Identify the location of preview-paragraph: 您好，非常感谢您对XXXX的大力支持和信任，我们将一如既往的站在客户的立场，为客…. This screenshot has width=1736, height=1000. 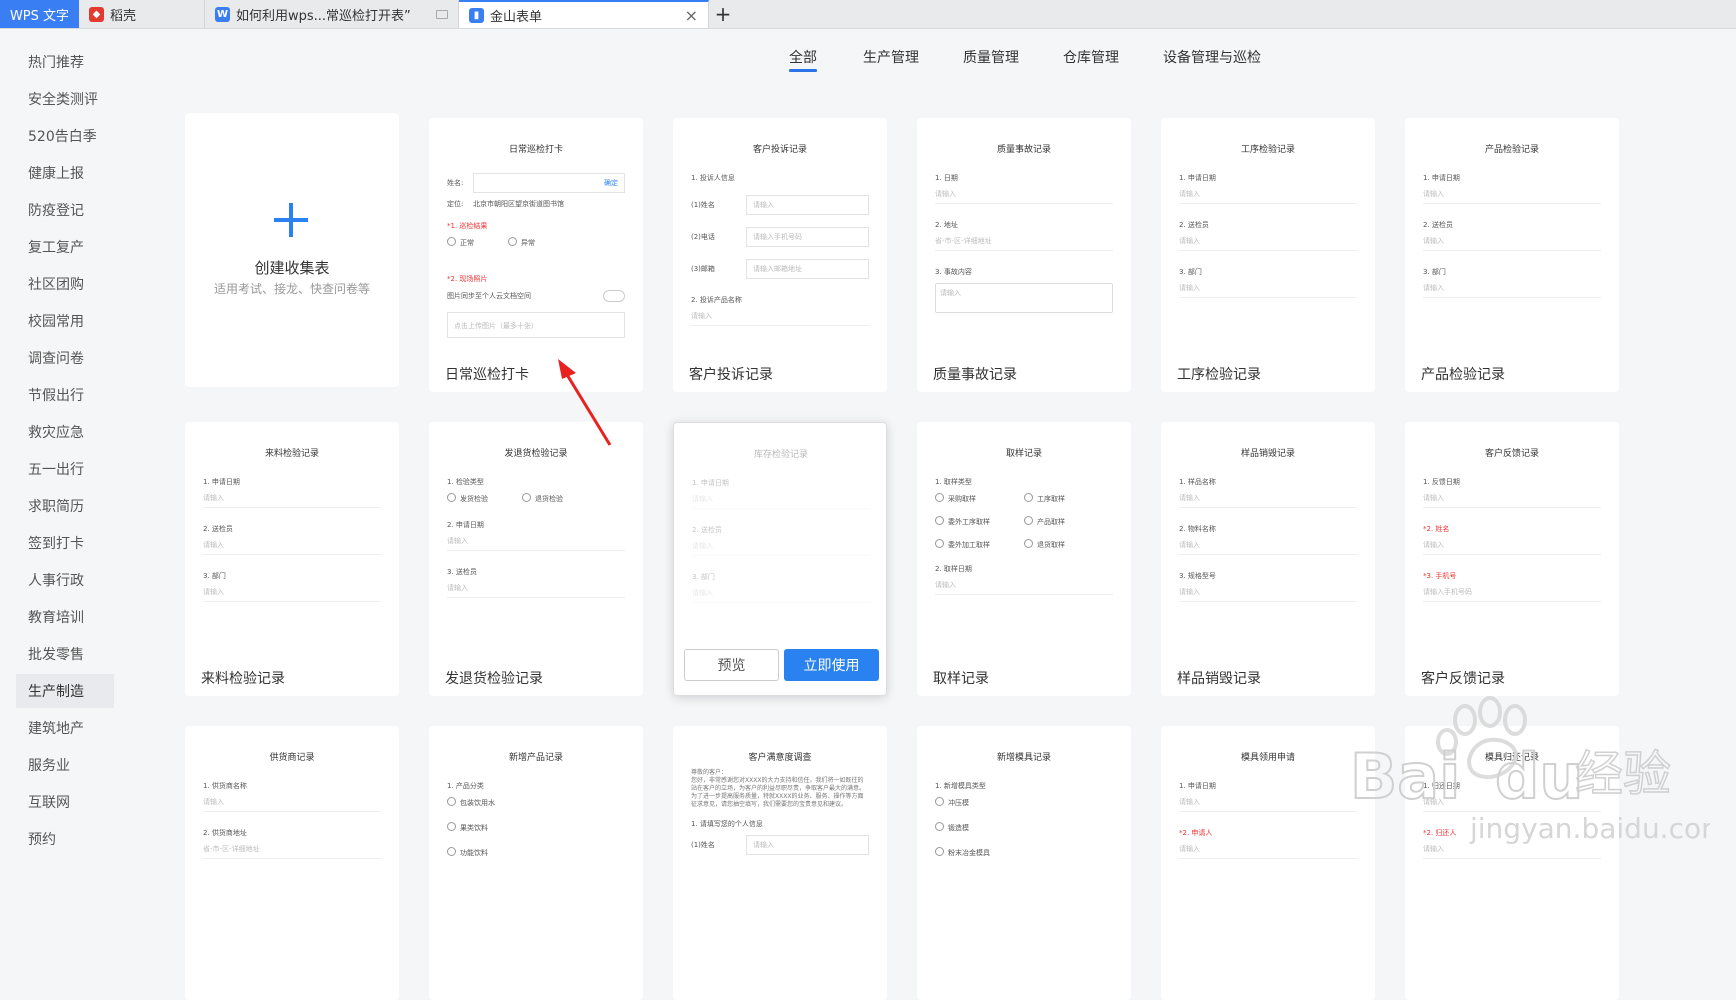
(778, 784).